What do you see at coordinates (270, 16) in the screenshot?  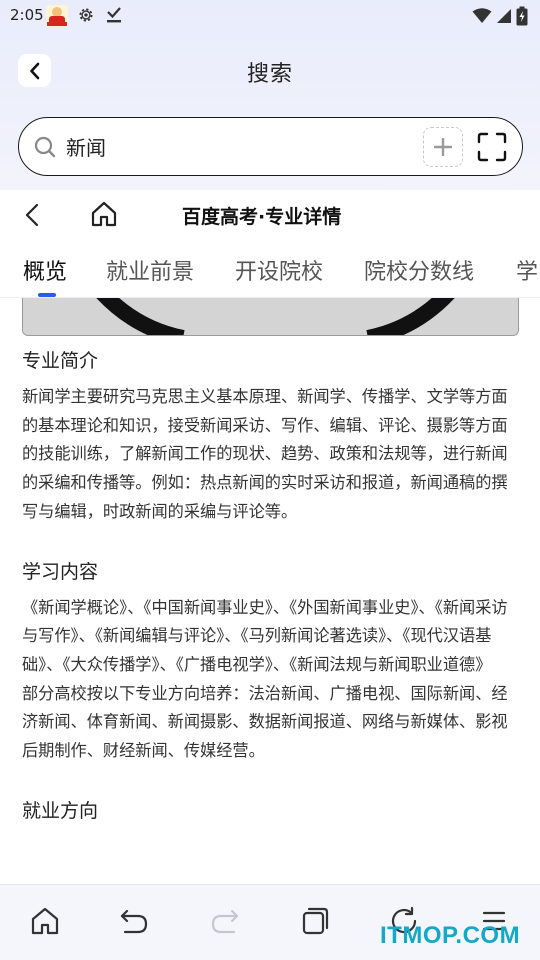 I see `status-bar: 2:05` at bounding box center [270, 16].